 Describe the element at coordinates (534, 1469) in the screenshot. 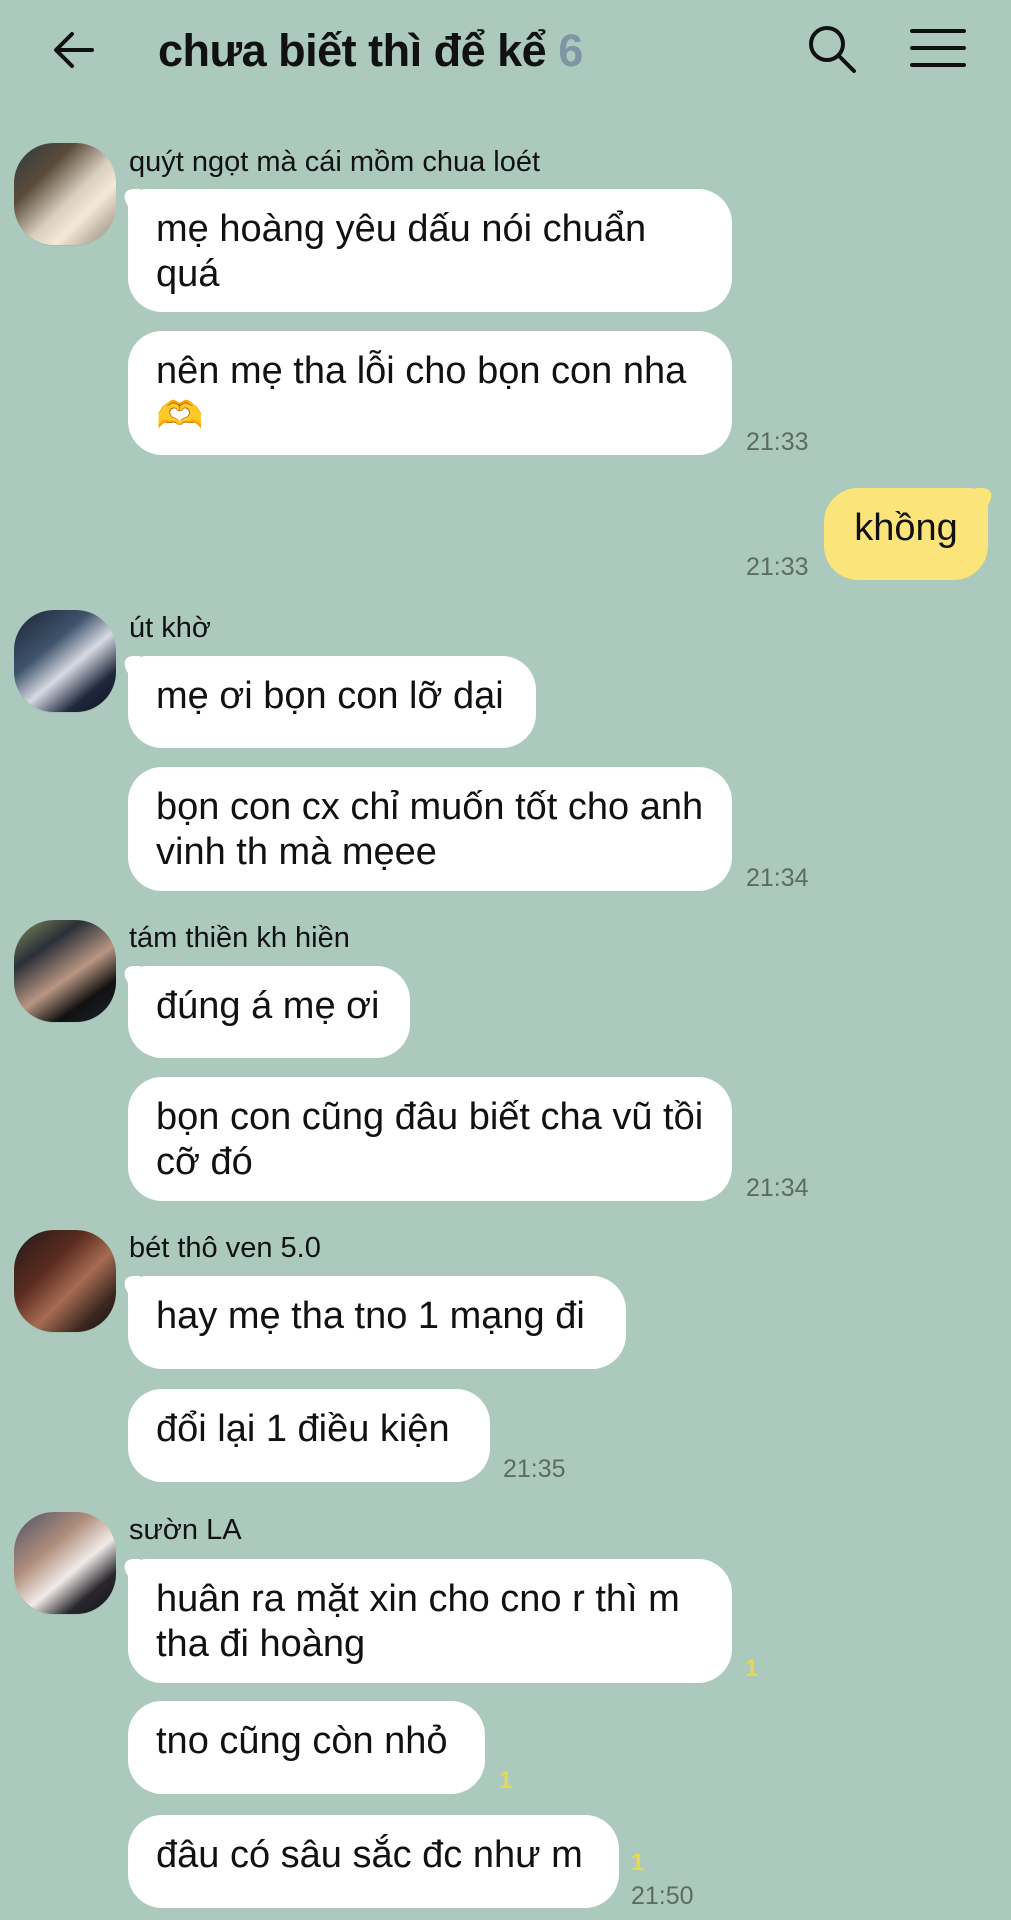

I see `message-time: 21:35` at that location.